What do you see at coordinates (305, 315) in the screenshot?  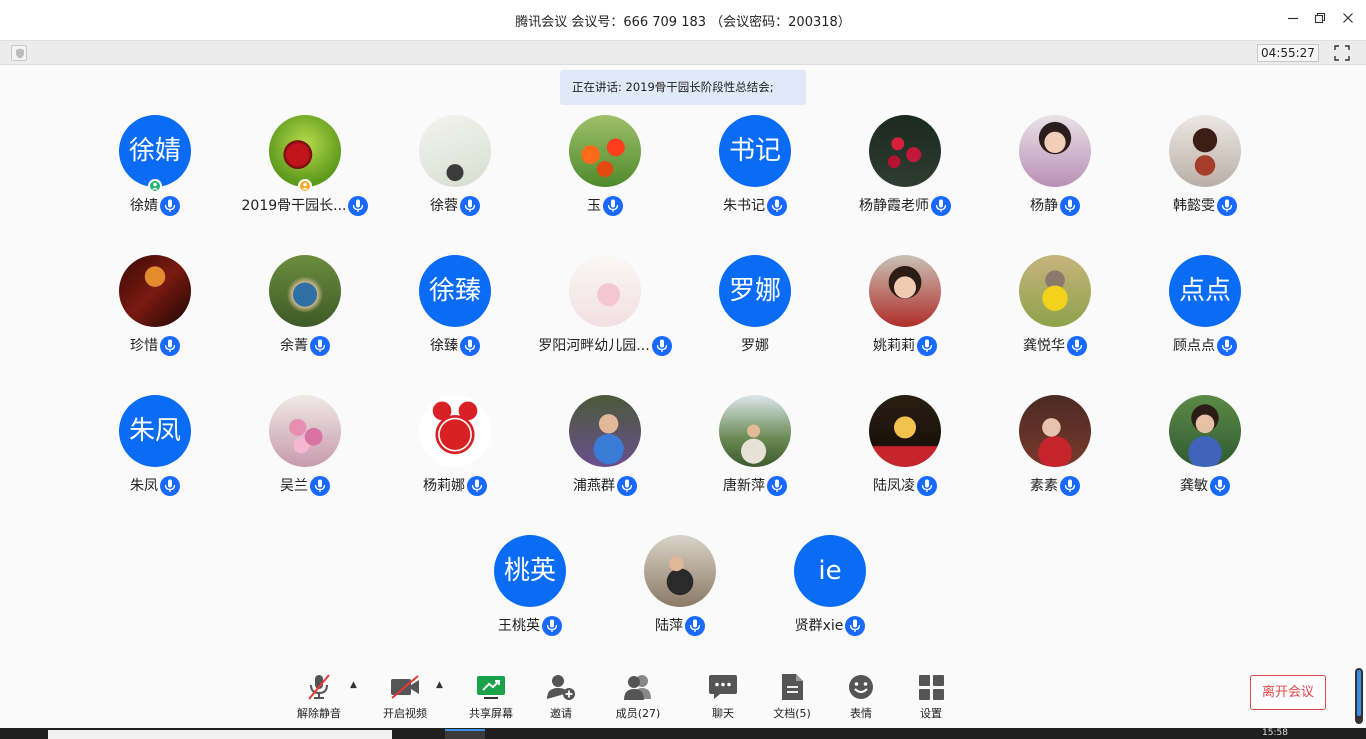 I see `participant-tile: 余菁` at bounding box center [305, 315].